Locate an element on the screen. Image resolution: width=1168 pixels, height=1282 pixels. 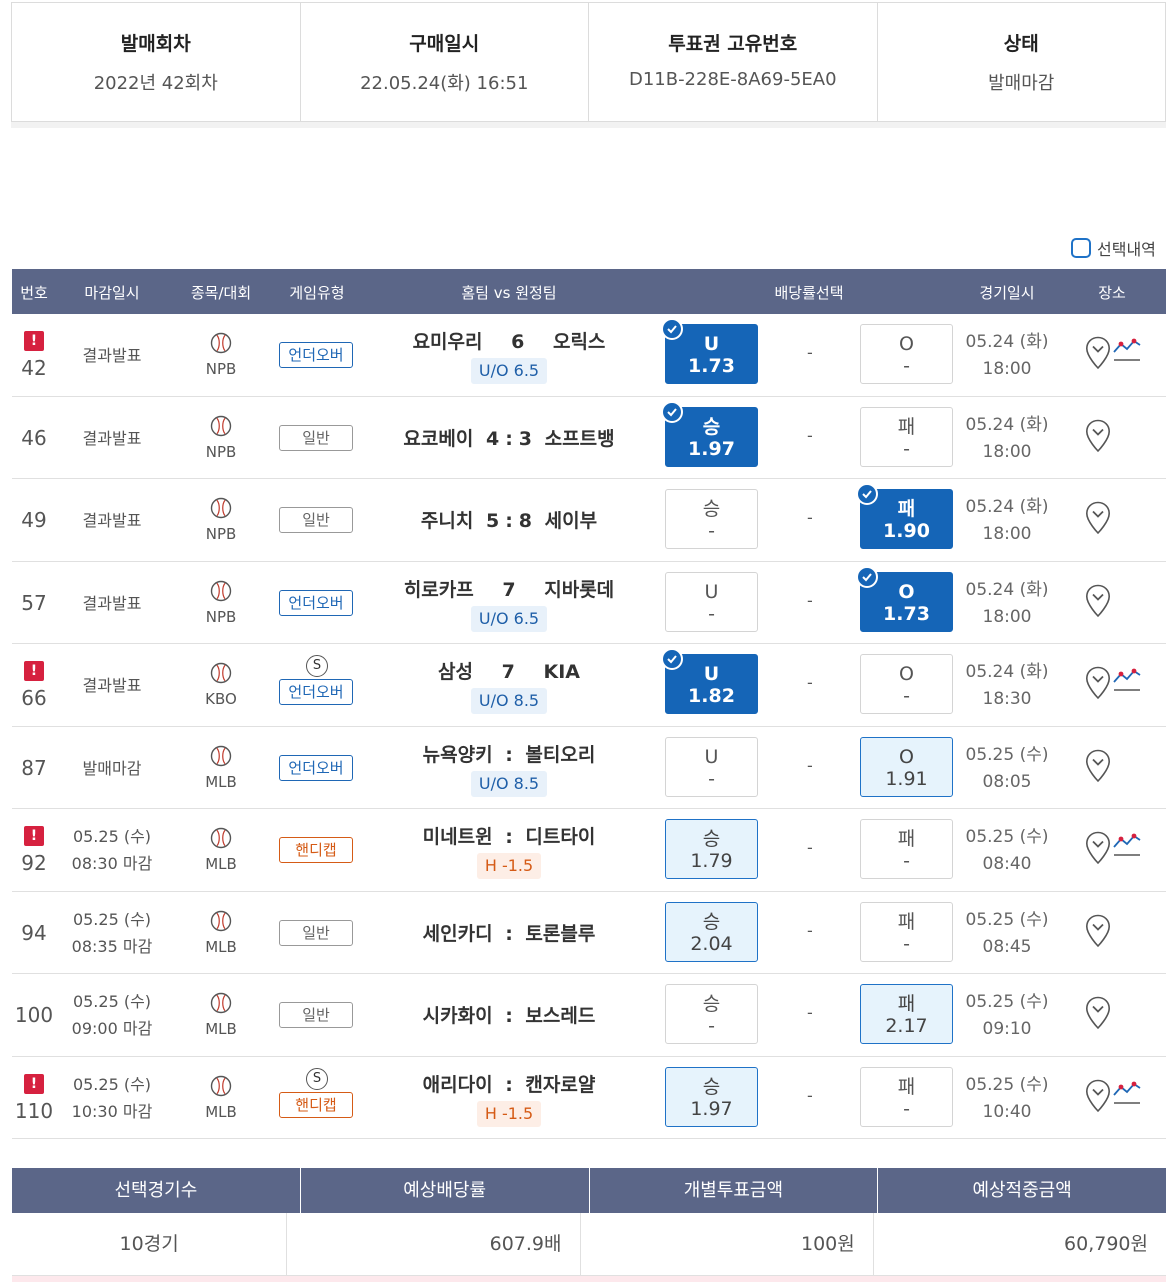
odd-away-button: O 1.73 is located at coordinates (904, 598).